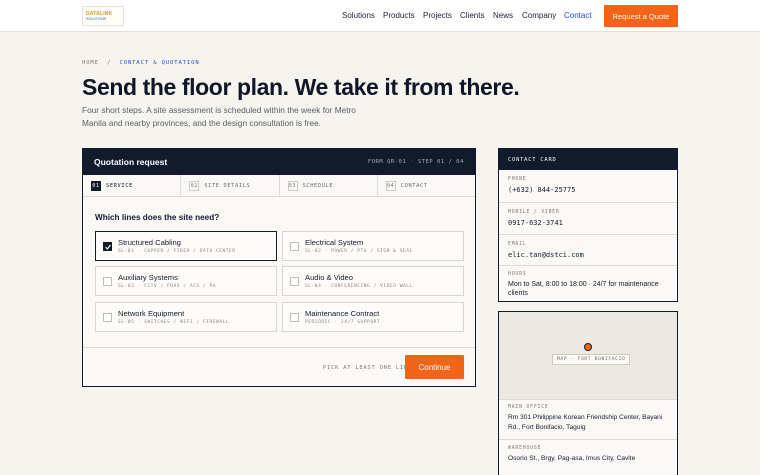  What do you see at coordinates (546, 255) in the screenshot?
I see `email-value: elic.tan@dstci.com` at bounding box center [546, 255].